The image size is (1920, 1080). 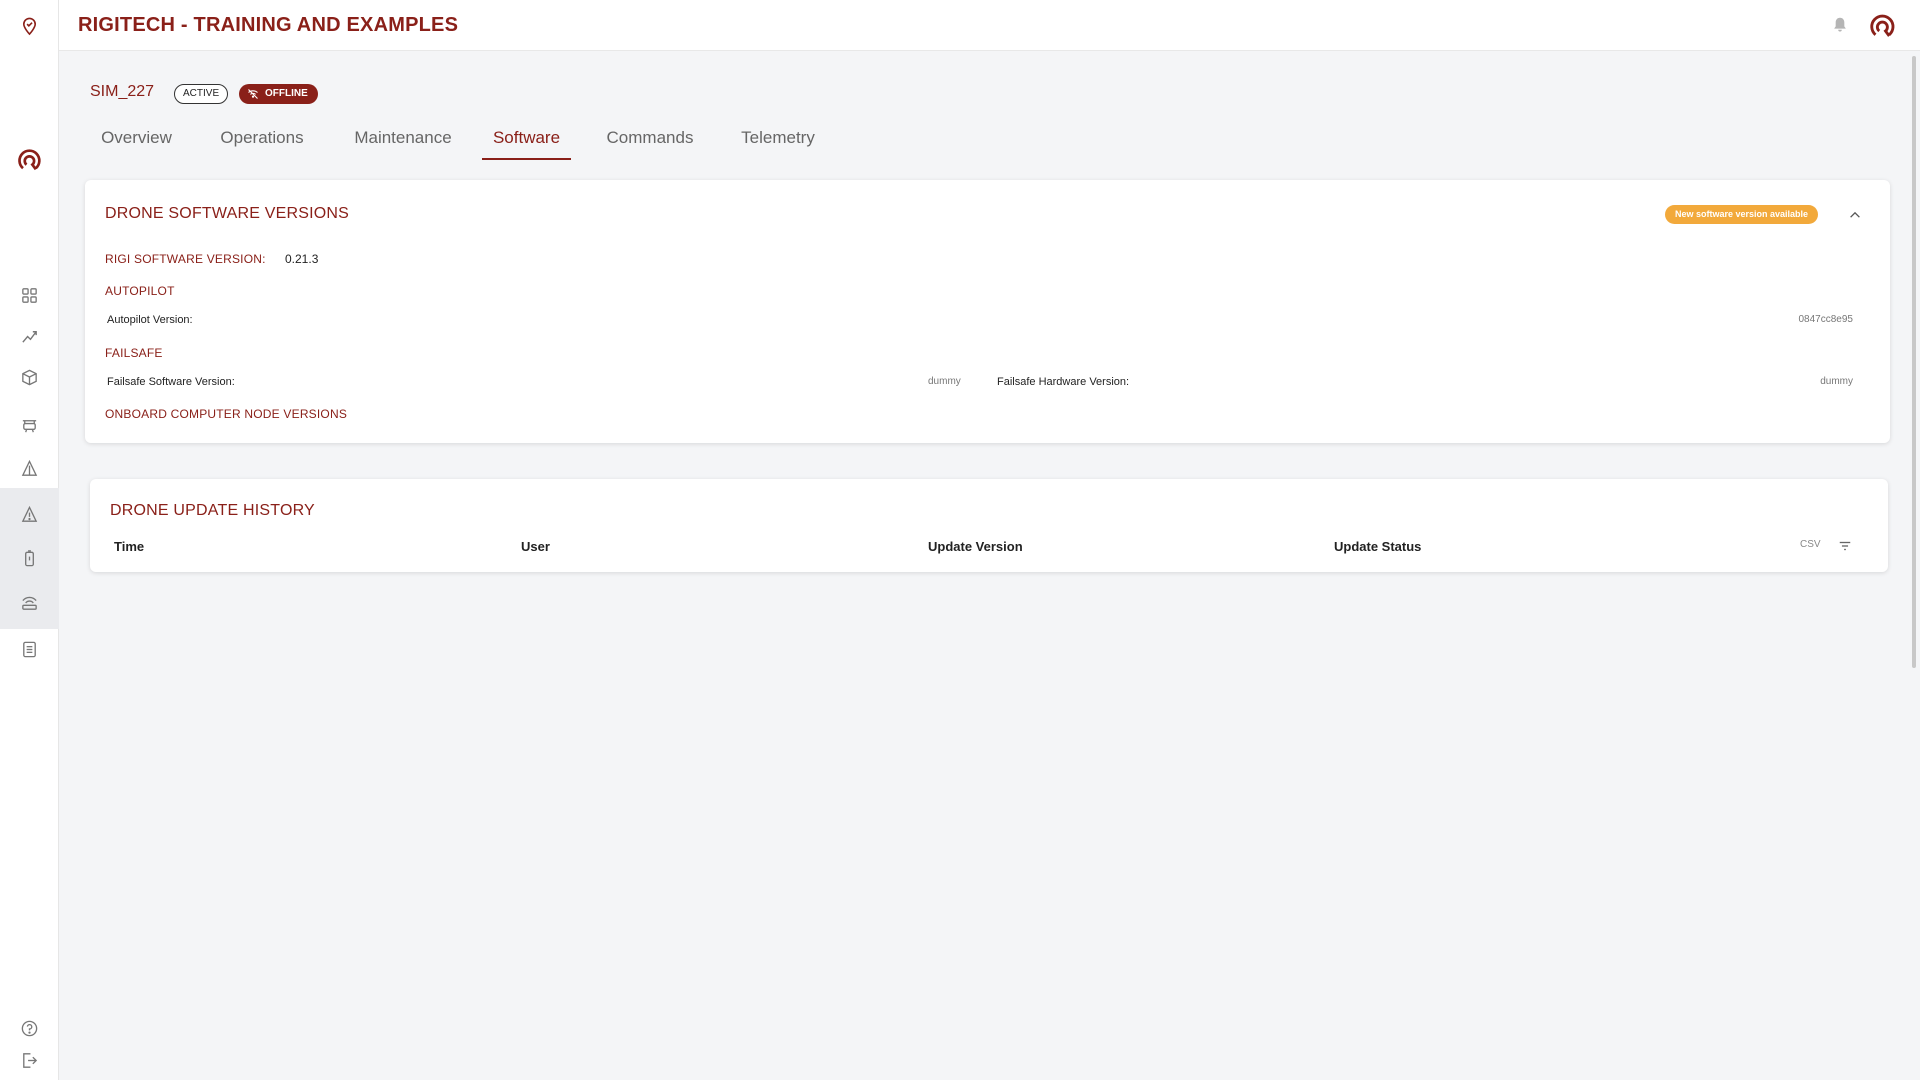 What do you see at coordinates (253, 94) in the screenshot?
I see `wifi-off-icon` at bounding box center [253, 94].